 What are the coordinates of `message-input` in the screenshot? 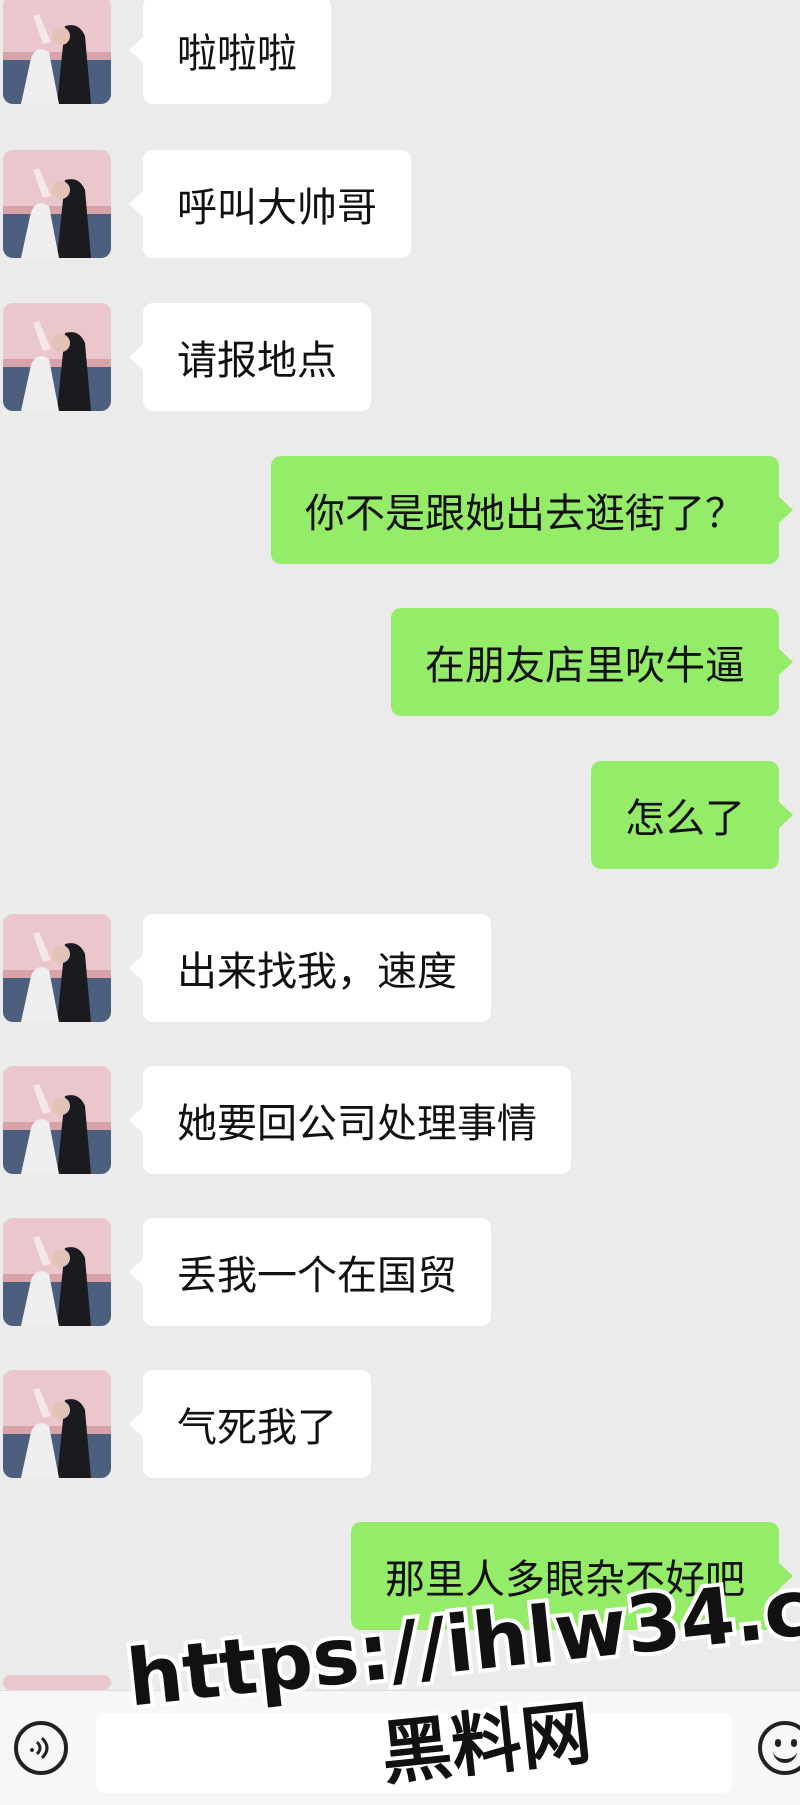 It's located at (414, 1753).